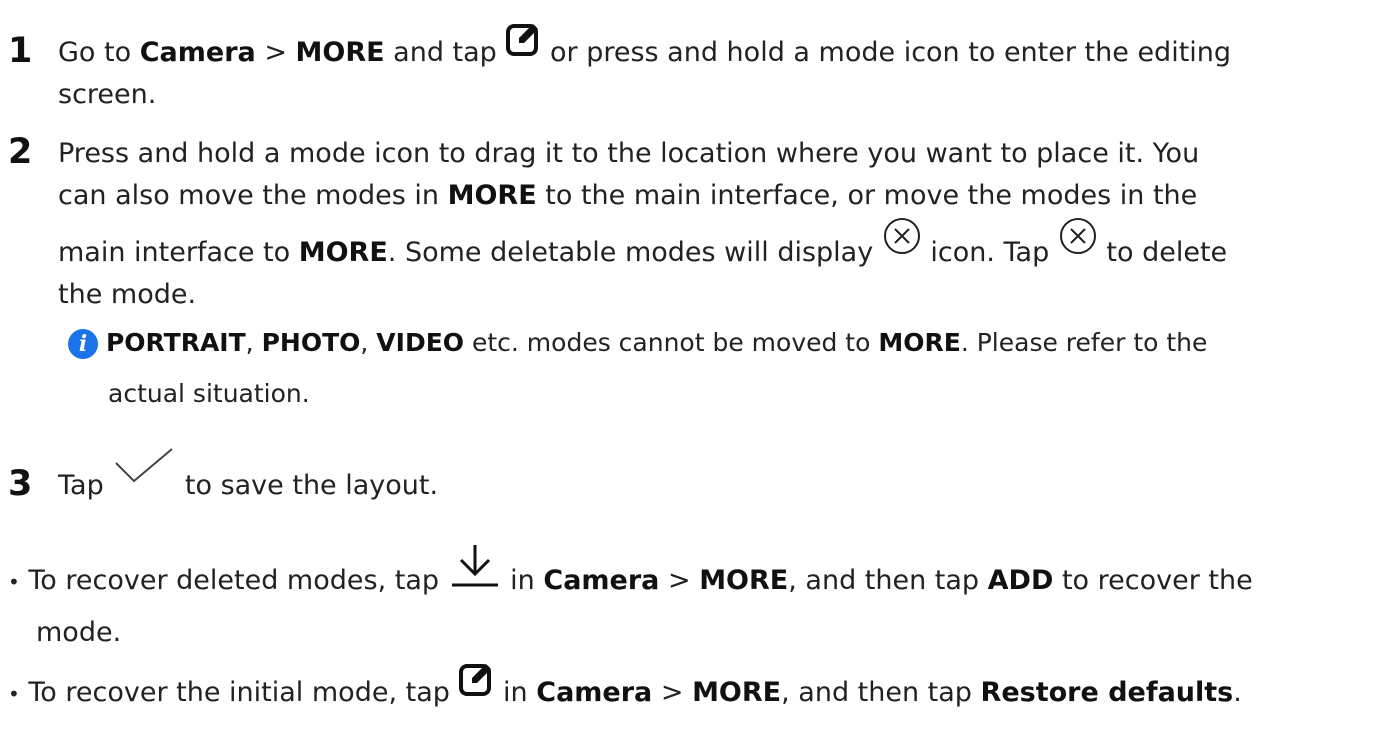 The width and height of the screenshot is (1383, 731). I want to click on step-1-tap: and tap, so click(445, 52).